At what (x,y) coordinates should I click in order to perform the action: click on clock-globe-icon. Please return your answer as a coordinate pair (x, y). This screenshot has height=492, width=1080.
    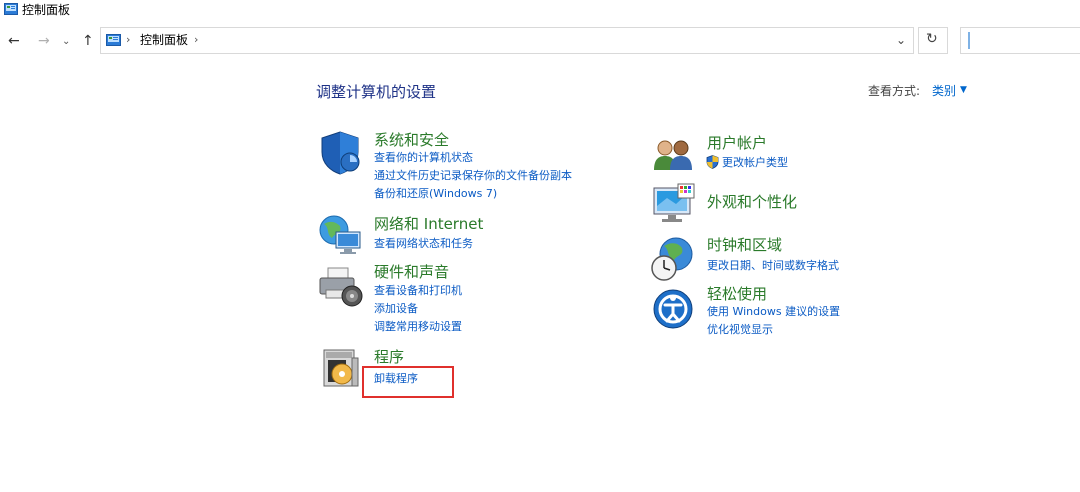
    Looking at the image, I should click on (672, 259).